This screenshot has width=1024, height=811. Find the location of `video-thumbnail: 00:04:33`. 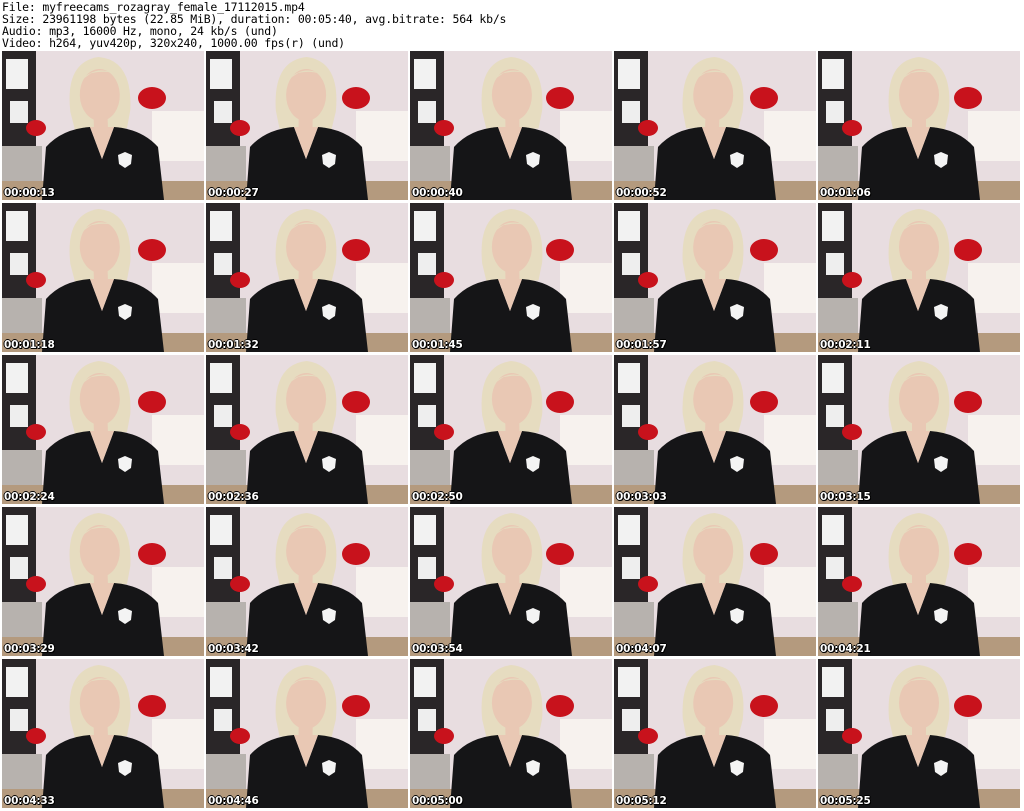

video-thumbnail: 00:04:33 is located at coordinates (103, 733).